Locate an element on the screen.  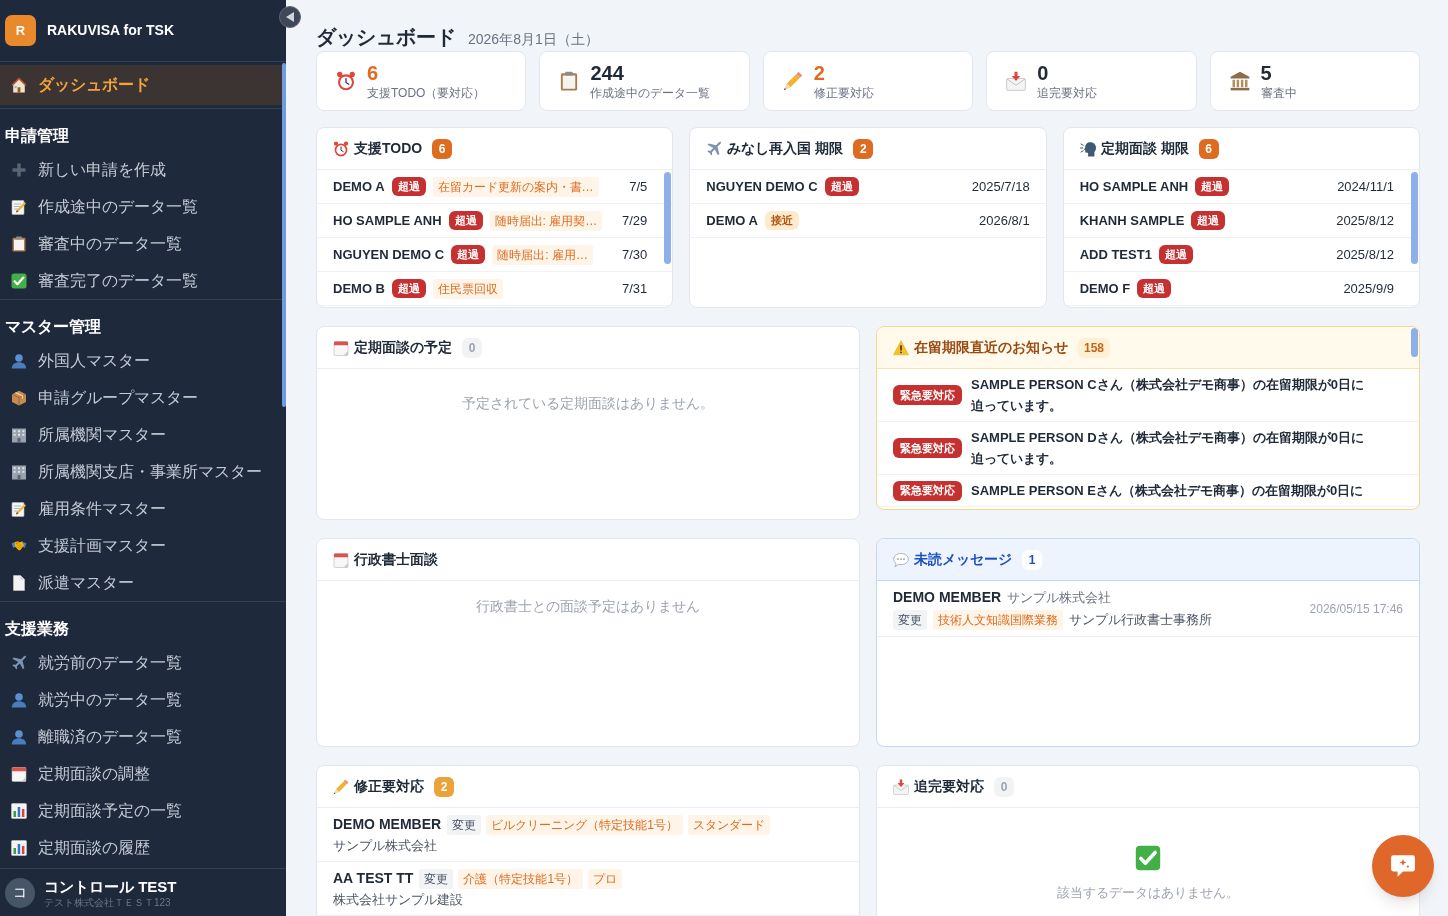
company-name: テスト株式会社ＴＥＳＴ123 is located at coordinates (108, 902).